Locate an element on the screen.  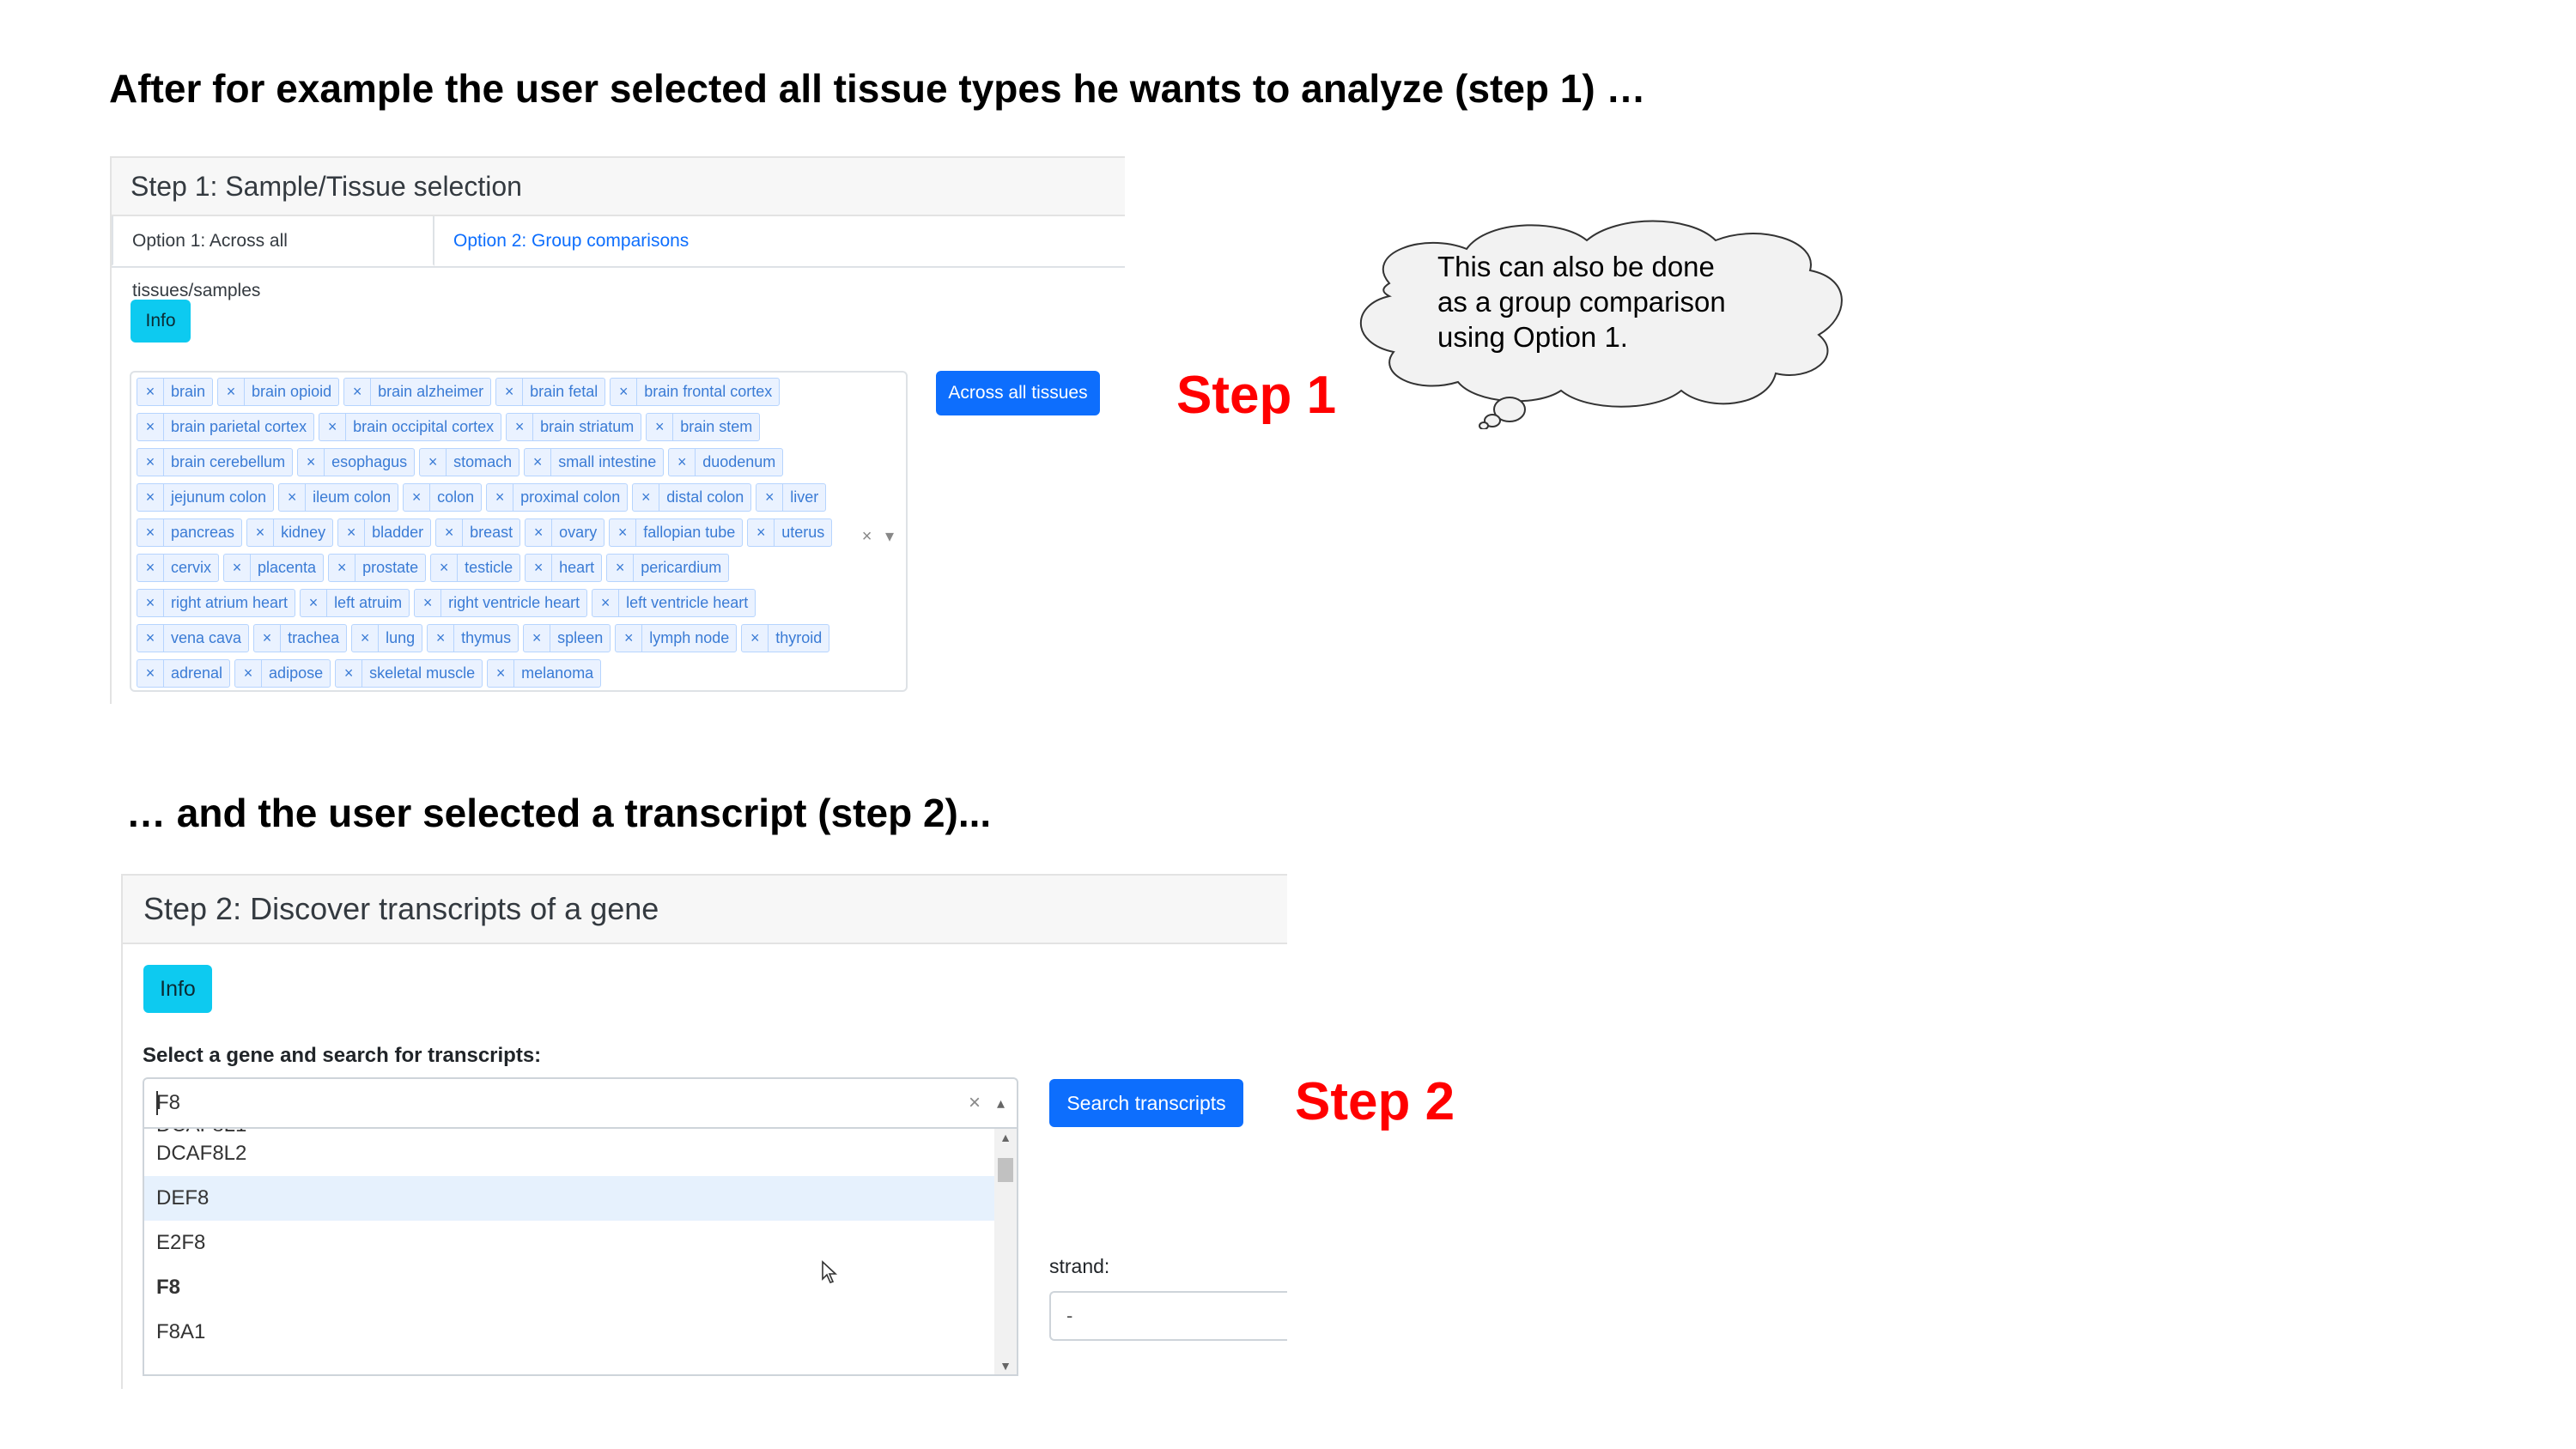
dropdown-option: E2F8 is located at coordinates (570, 1243).